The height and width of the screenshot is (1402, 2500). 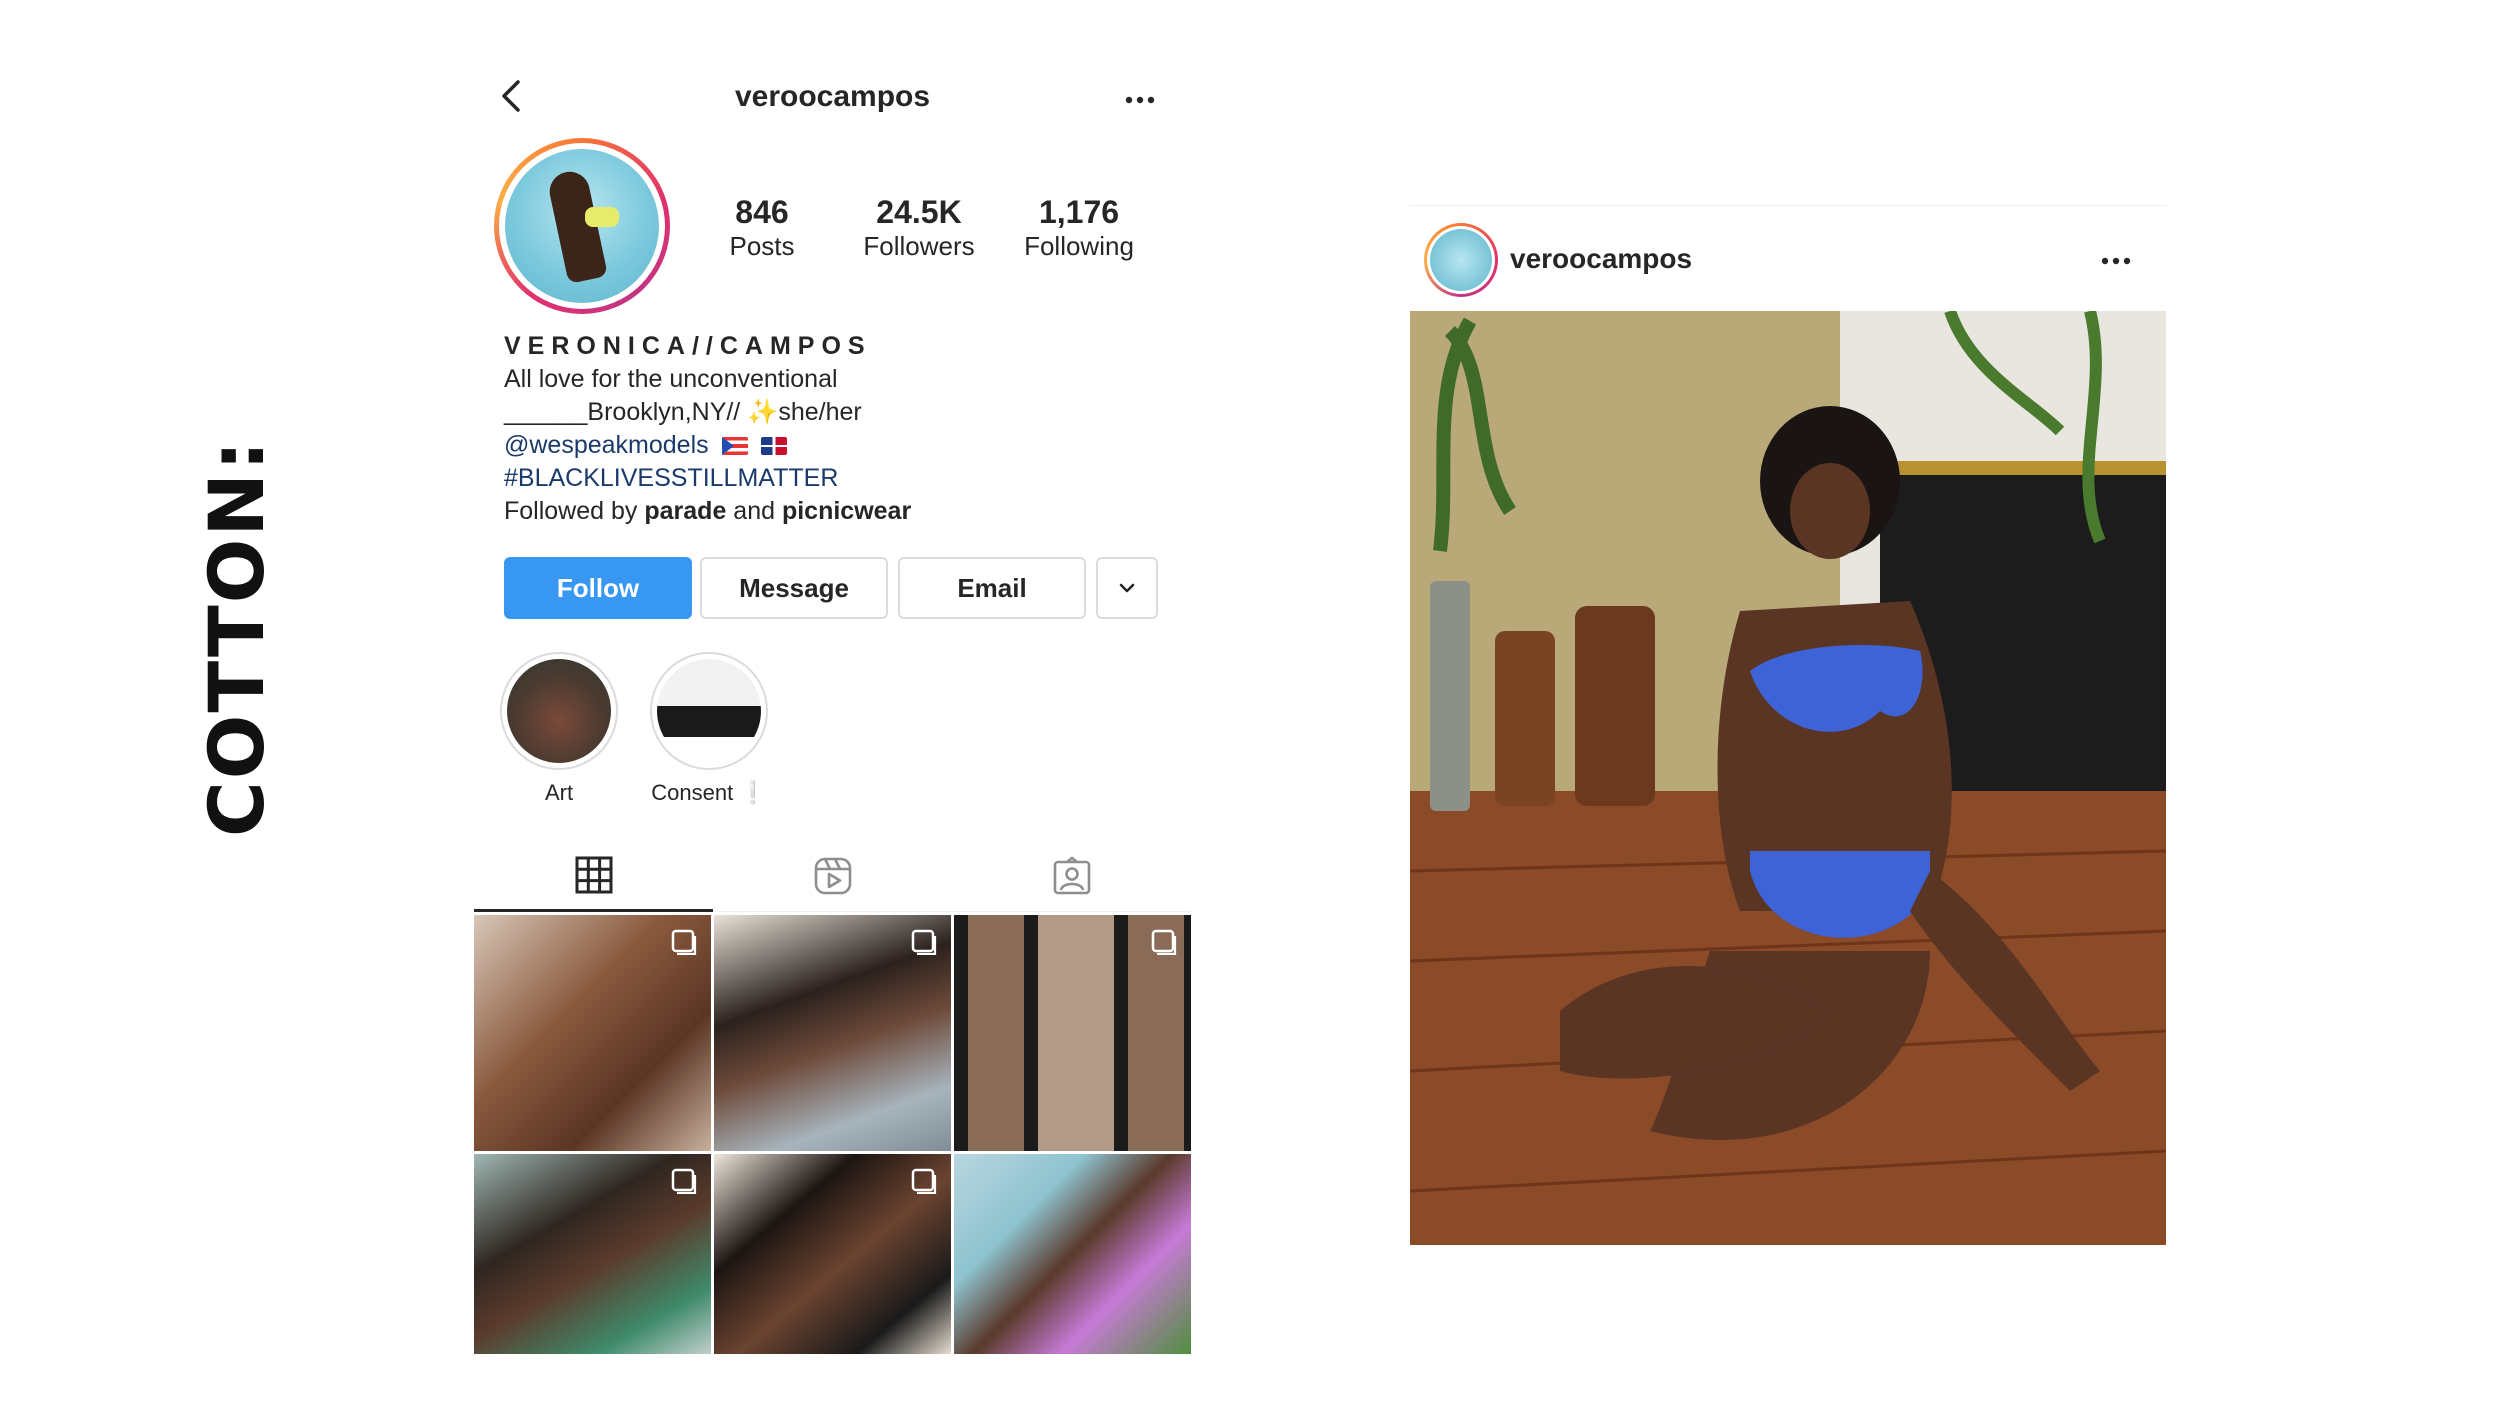 I want to click on bio-display-name: VERONICA//CAMPOS, so click(x=688, y=346).